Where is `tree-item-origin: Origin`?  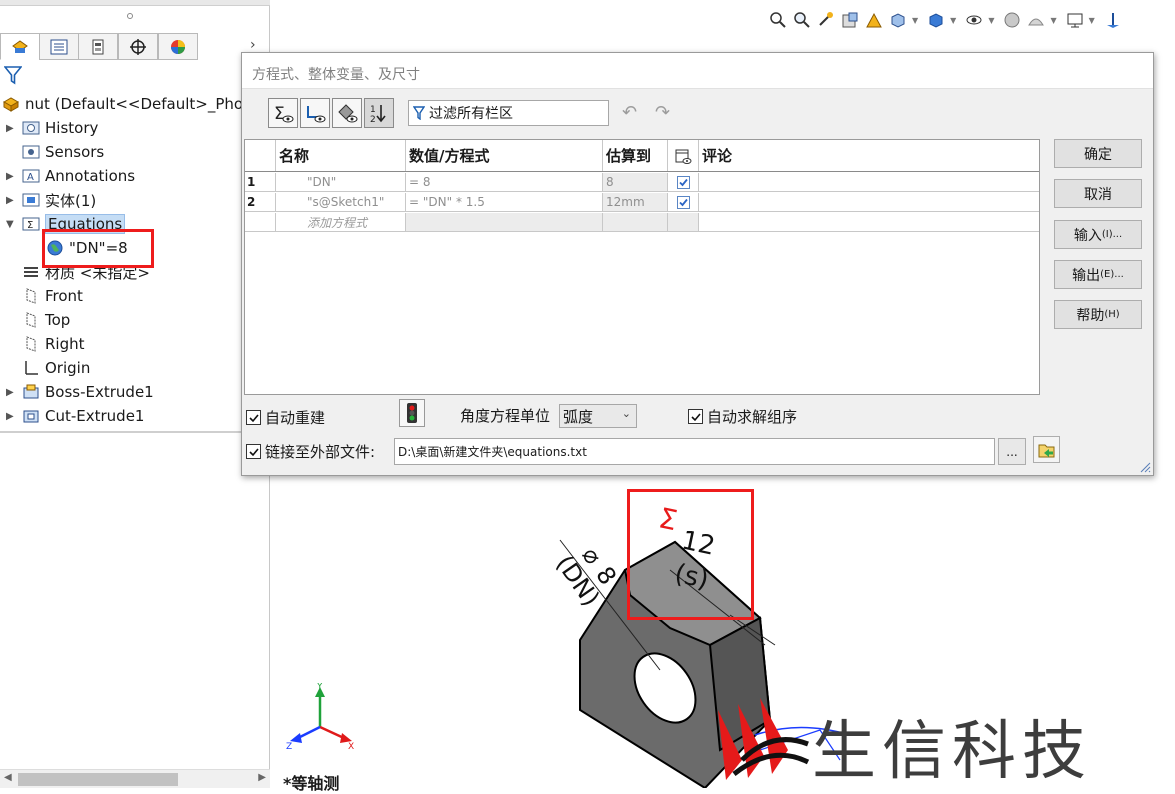 tree-item-origin: Origin is located at coordinates (56, 368).